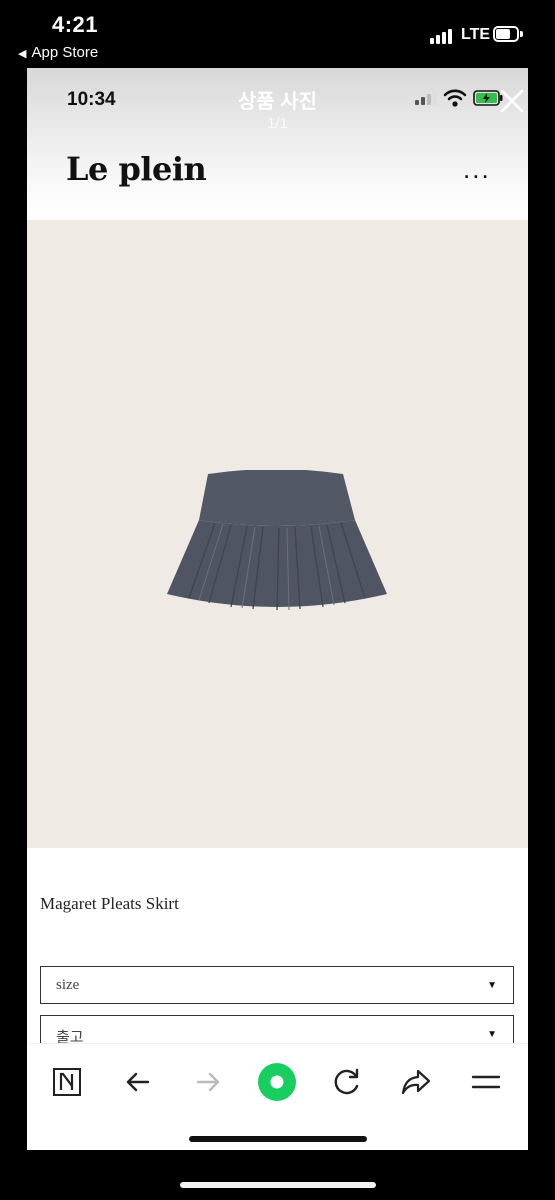 The width and height of the screenshot is (555, 1200). Describe the element at coordinates (22, 54) in the screenshot. I see `back-triangle-icon: ◀` at that location.